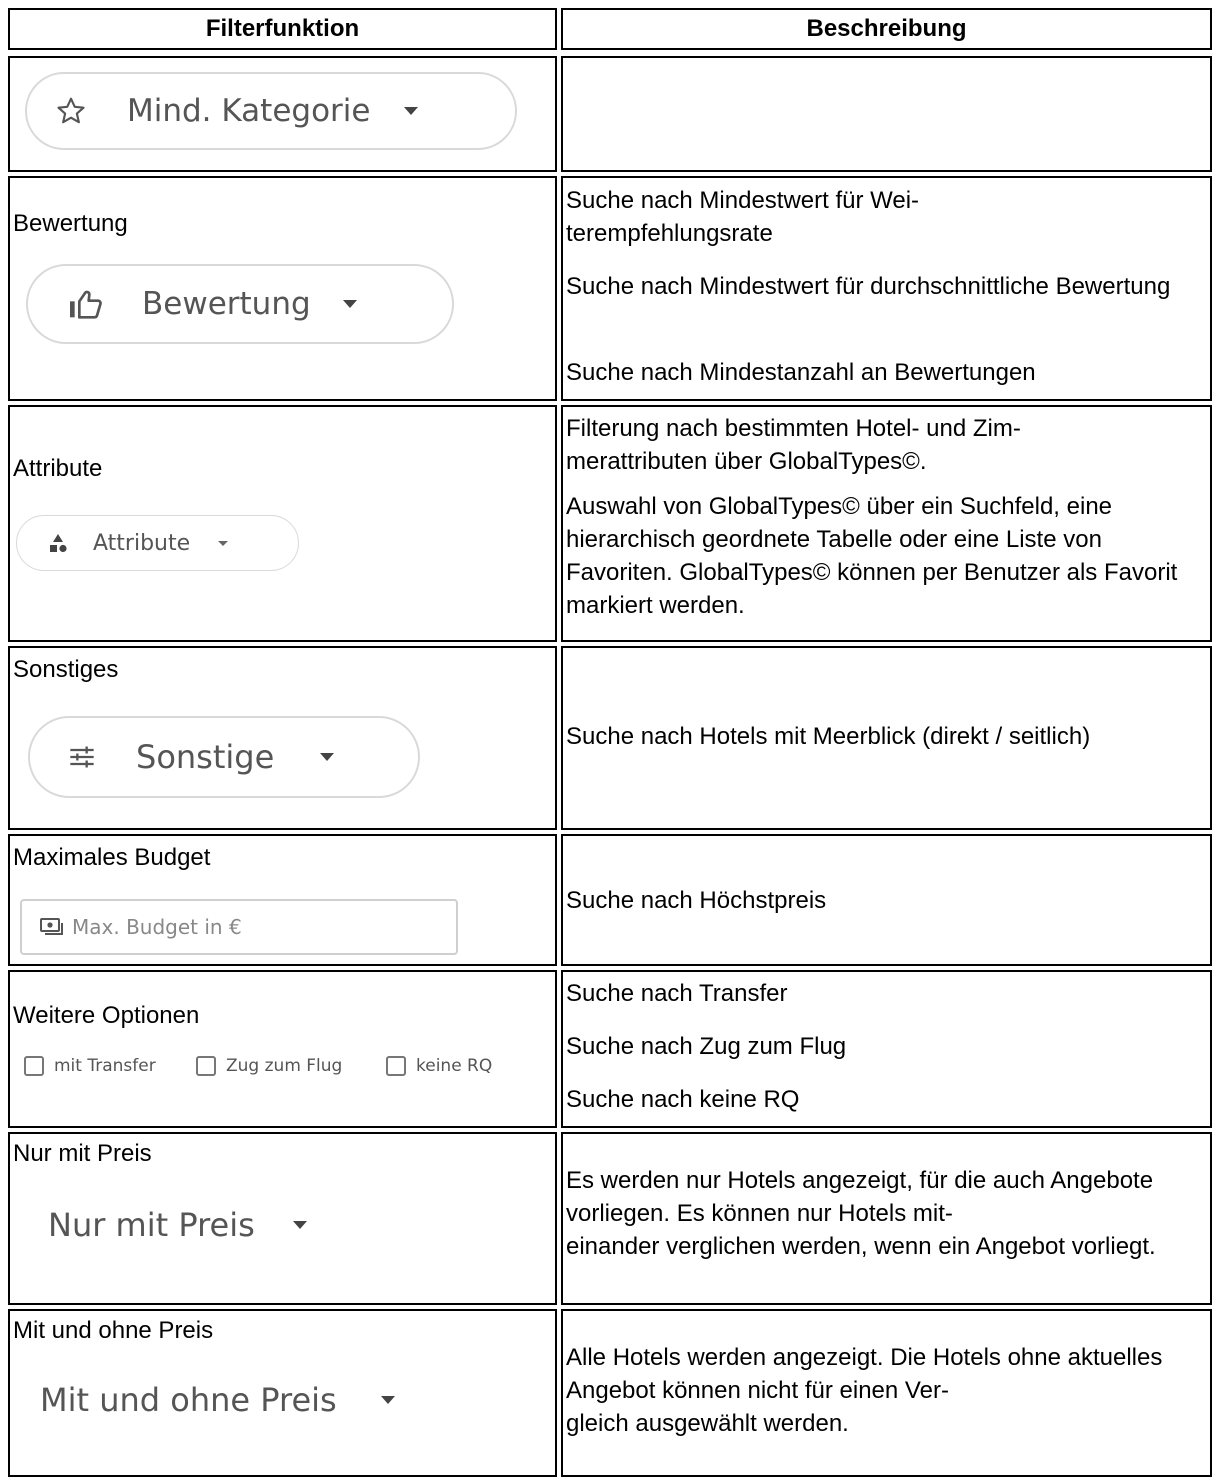 The height and width of the screenshot is (1484, 1212). I want to click on header-beschreibung: Beschreibung, so click(886, 29).